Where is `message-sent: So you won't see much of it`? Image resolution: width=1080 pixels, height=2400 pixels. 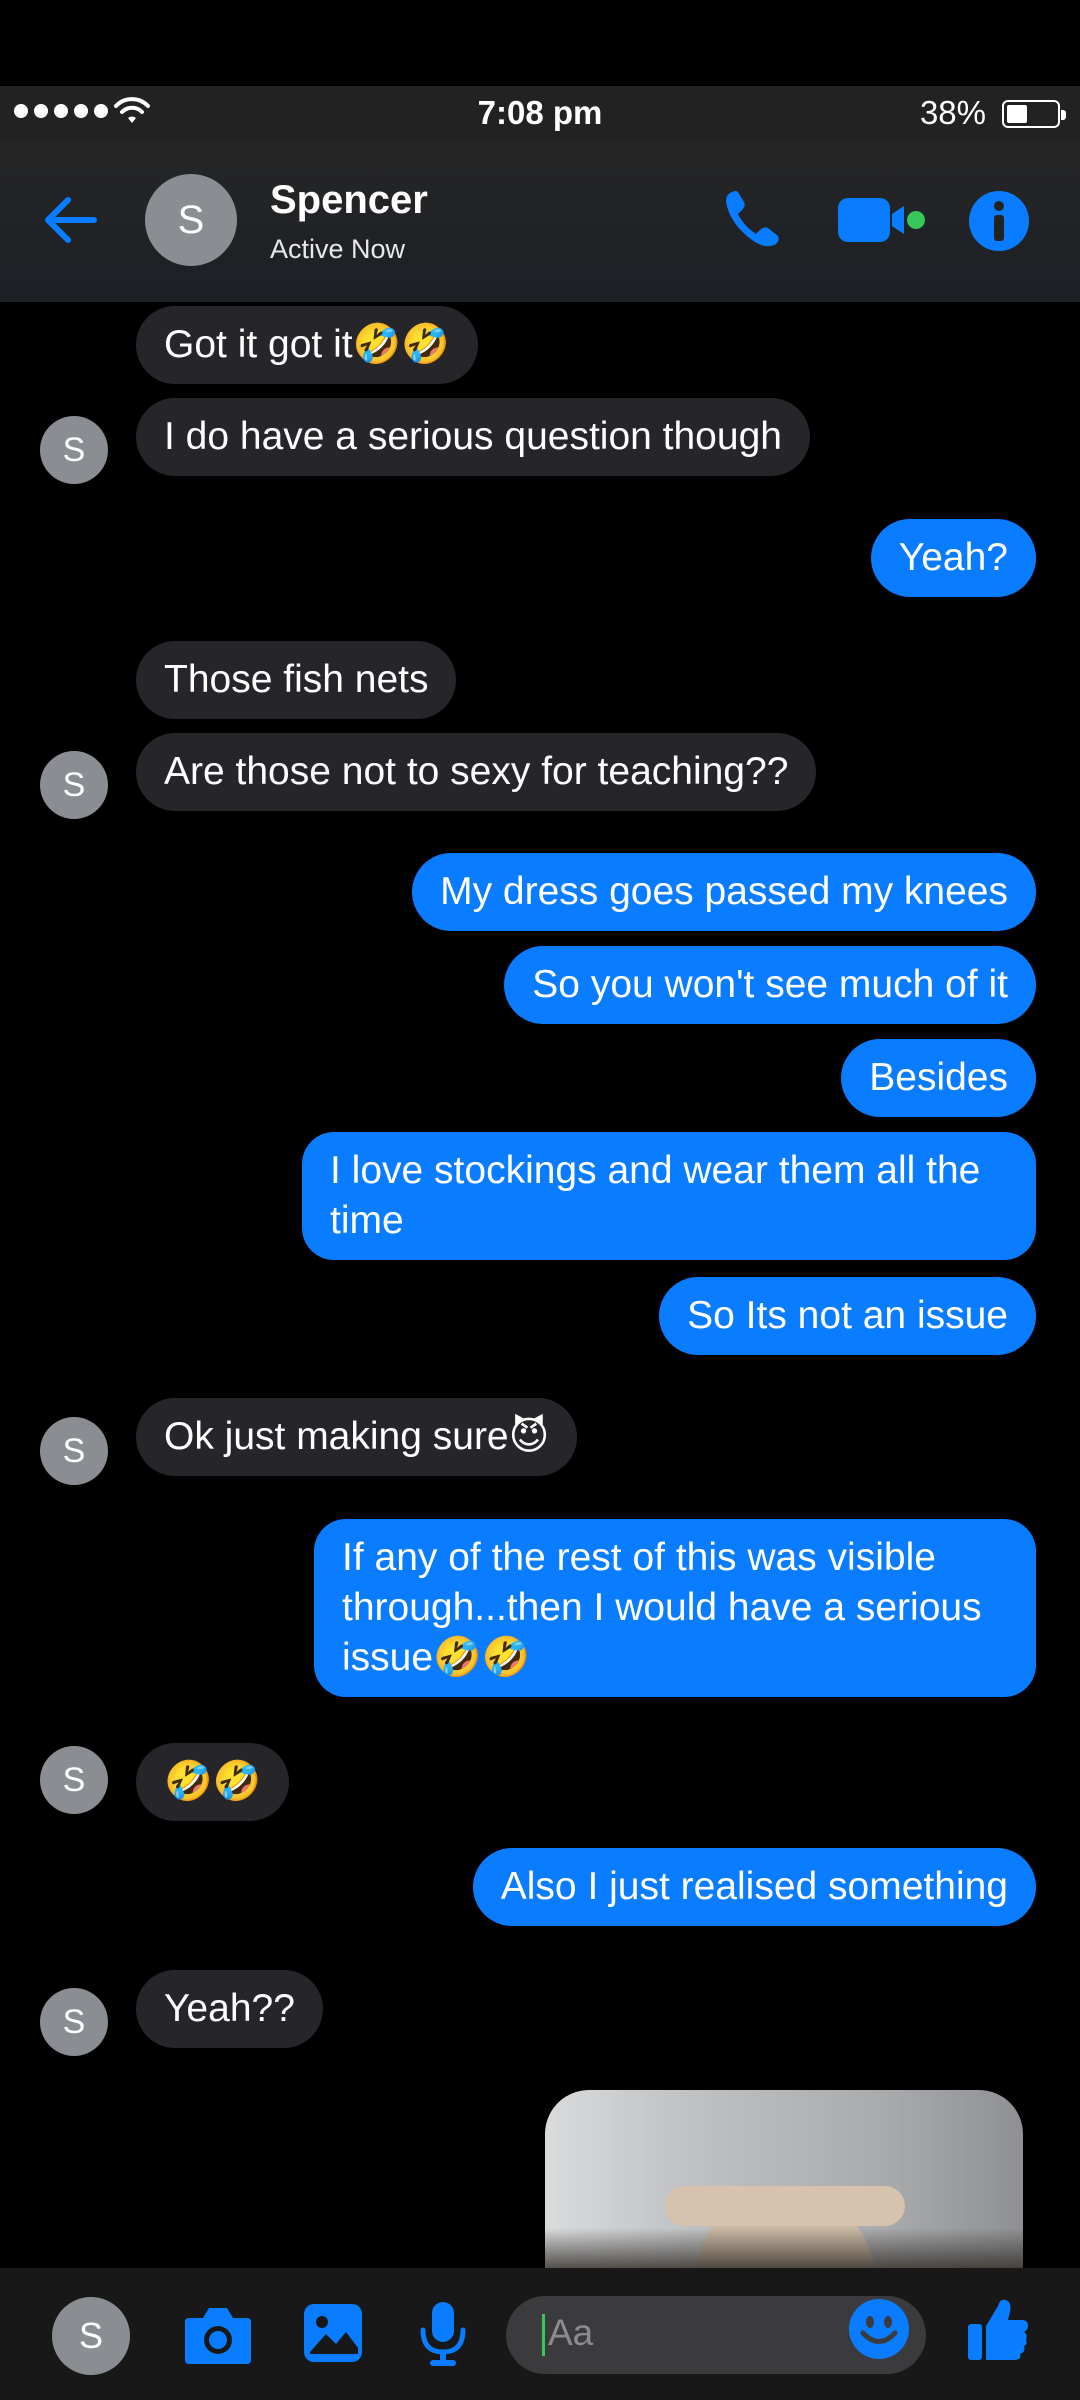 message-sent: So you won't see much of it is located at coordinates (770, 985).